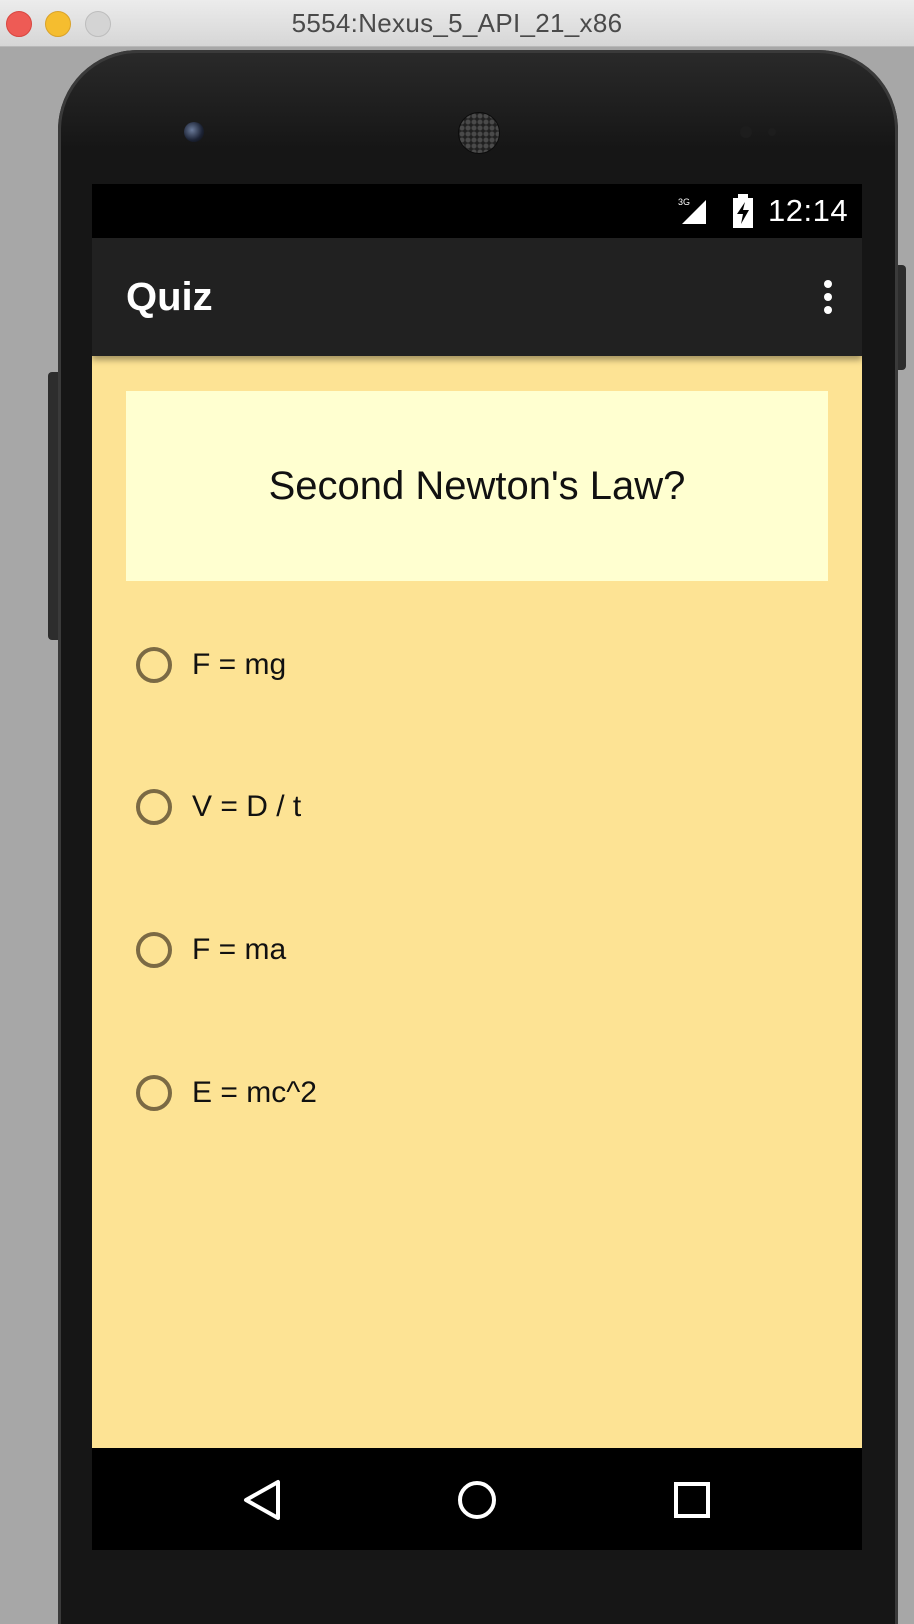 The height and width of the screenshot is (1624, 914). Describe the element at coordinates (743, 211) in the screenshot. I see `battery-charging-icon` at that location.